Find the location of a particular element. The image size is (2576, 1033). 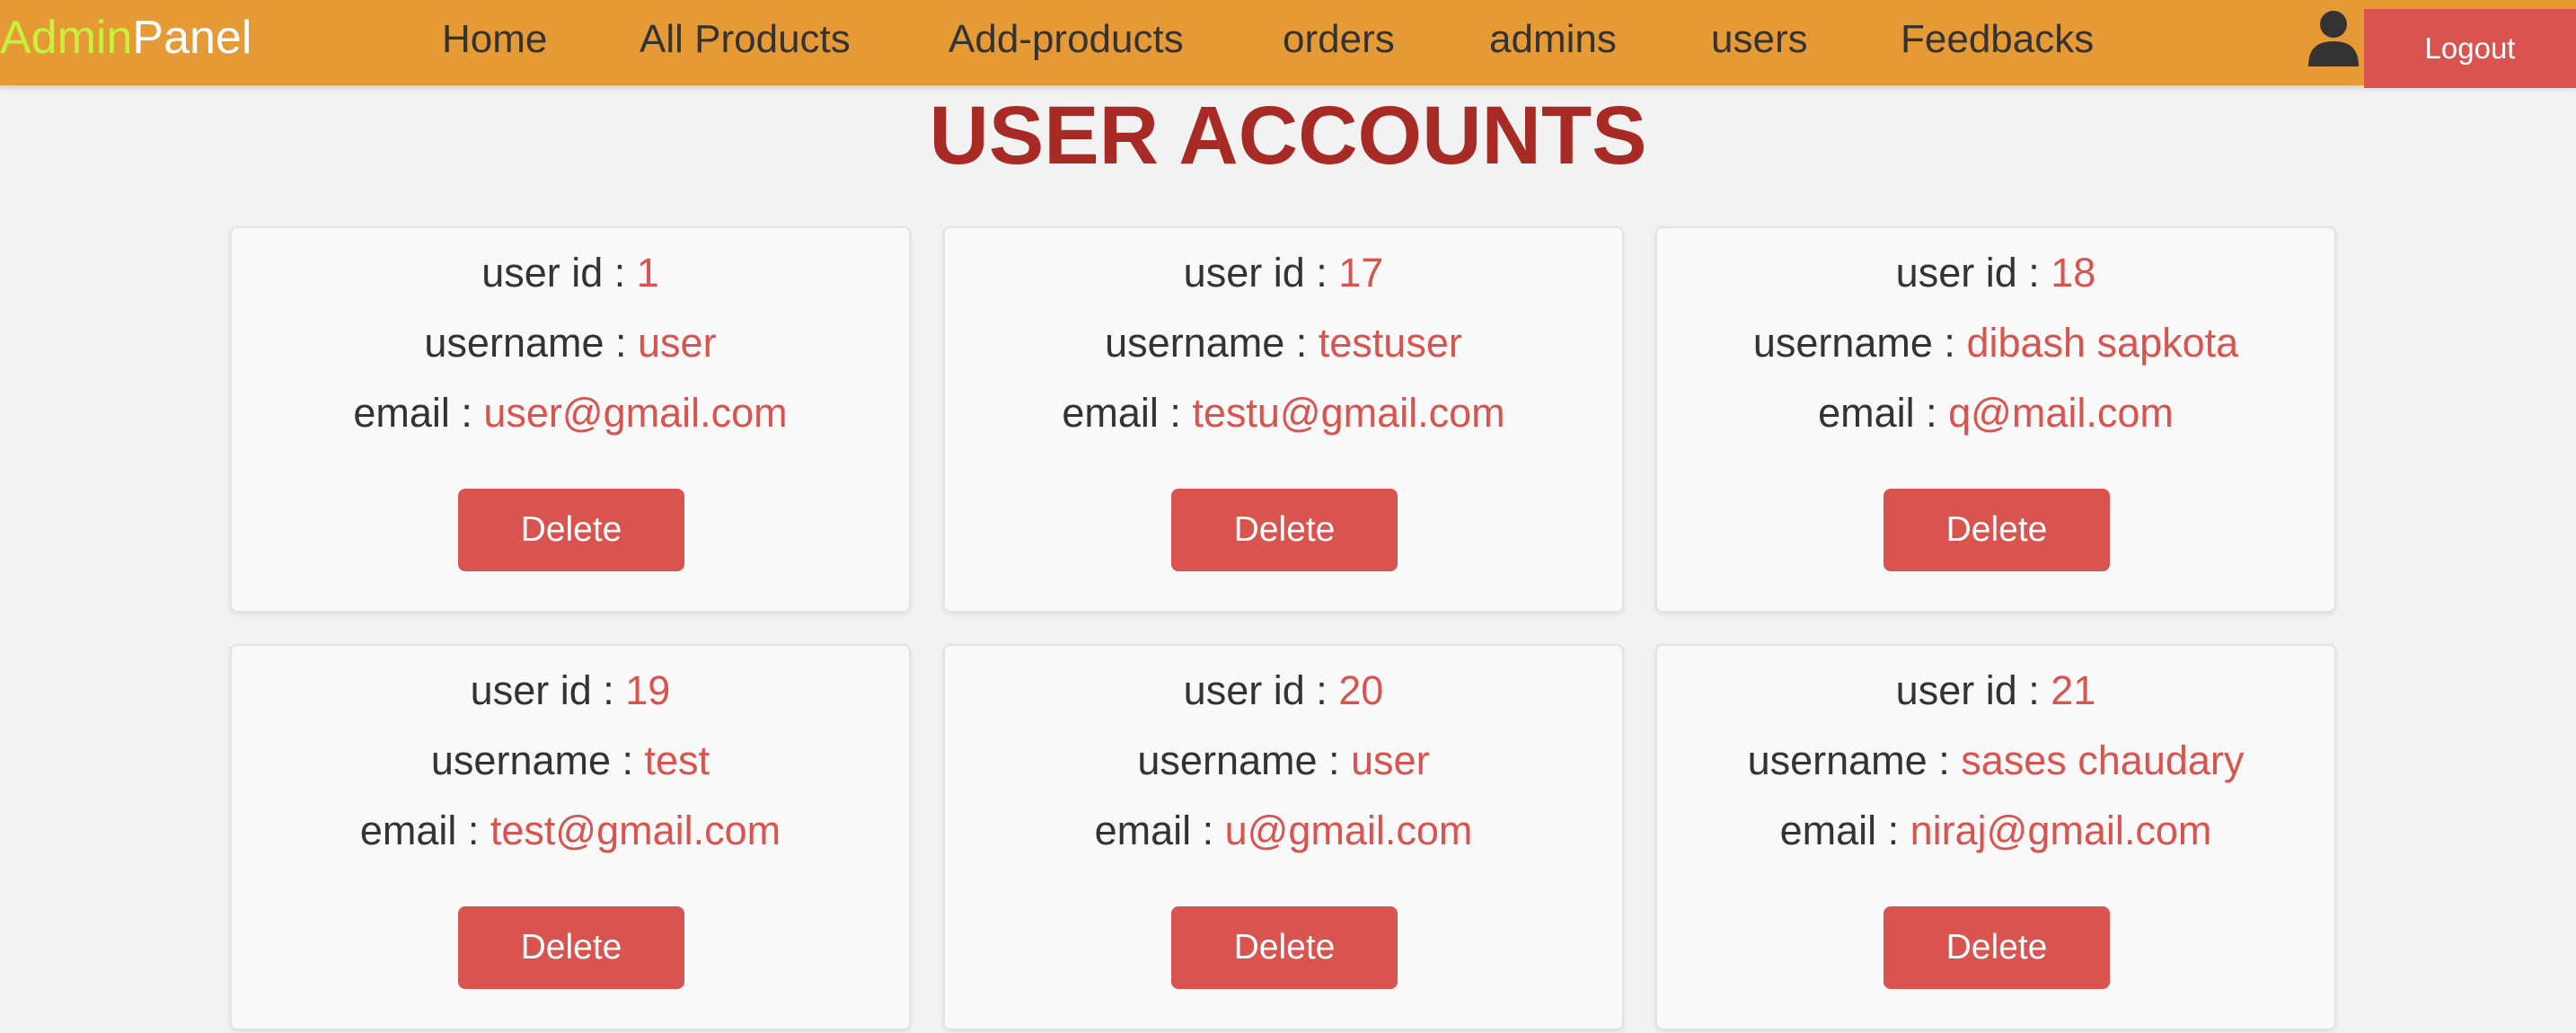

user-card: user id : 1 username : user email is located at coordinates (570, 420).